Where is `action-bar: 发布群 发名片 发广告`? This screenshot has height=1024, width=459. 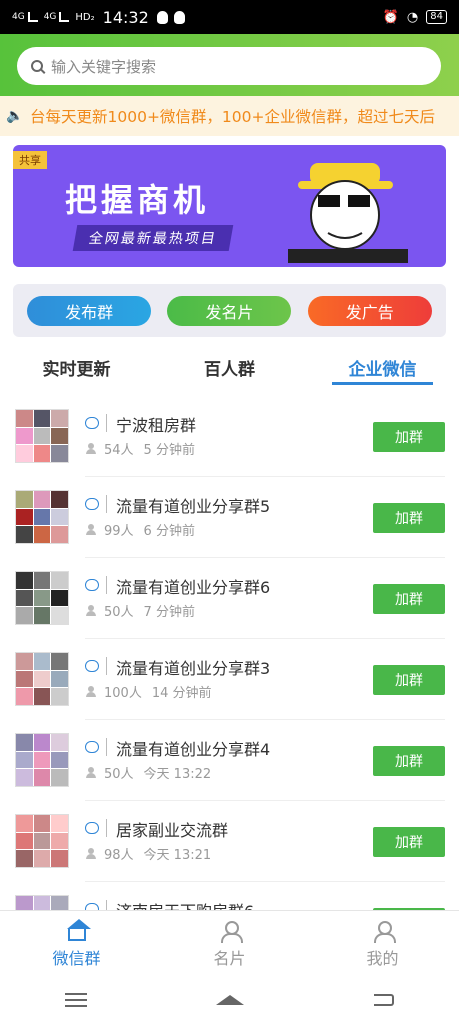
action-bar: 发布群 发名片 发广告 is located at coordinates (229, 310).